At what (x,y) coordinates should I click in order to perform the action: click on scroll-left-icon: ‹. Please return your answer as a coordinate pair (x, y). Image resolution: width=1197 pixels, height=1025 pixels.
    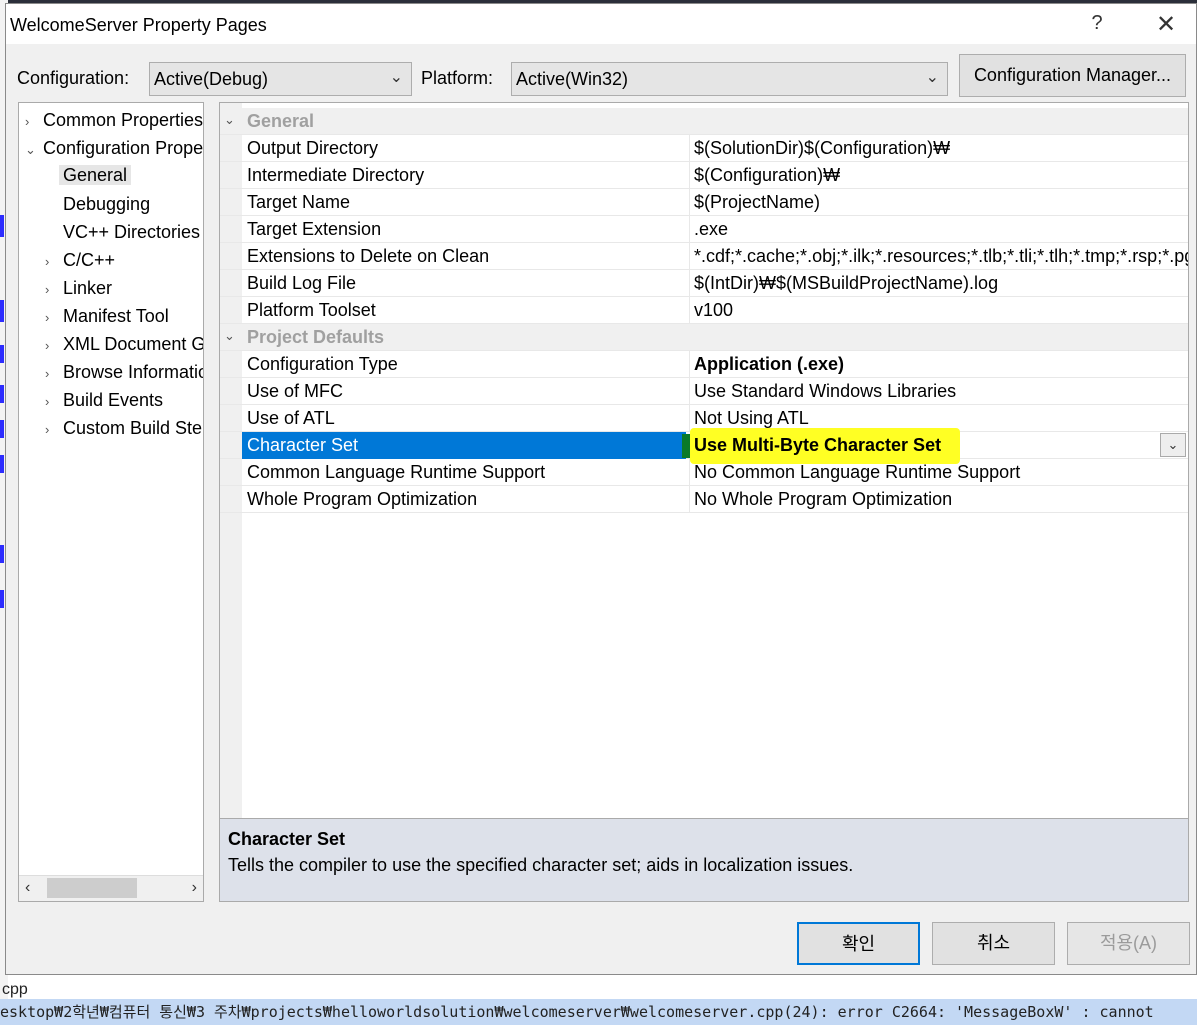
    Looking at the image, I should click on (27, 888).